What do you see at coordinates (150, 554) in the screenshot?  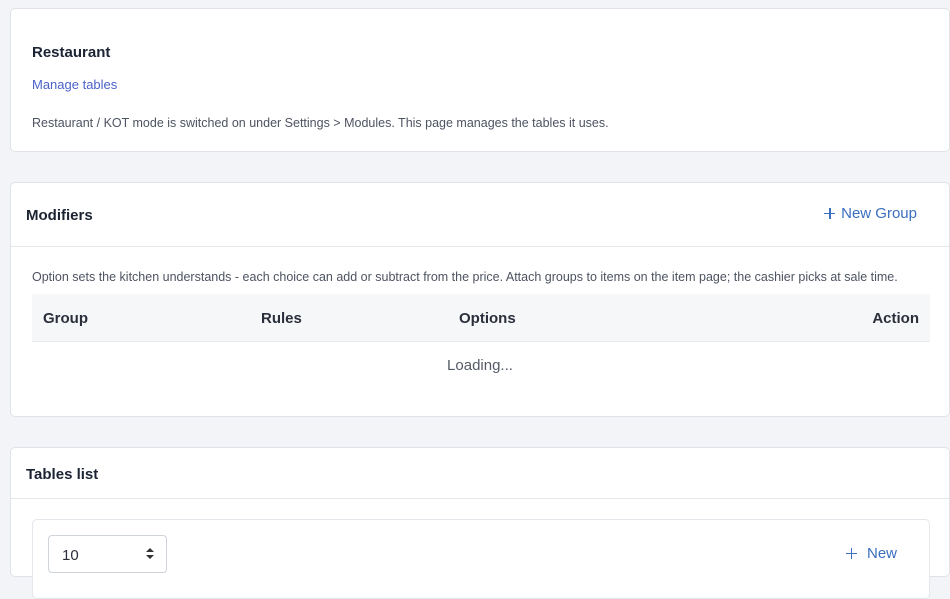 I see `updown-icon` at bounding box center [150, 554].